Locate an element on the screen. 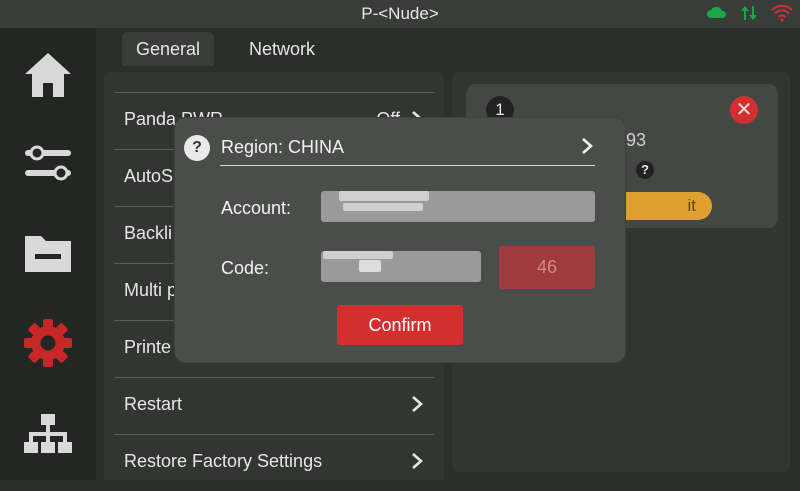 The image size is (800, 491). gear-icon is located at coordinates (48, 343).